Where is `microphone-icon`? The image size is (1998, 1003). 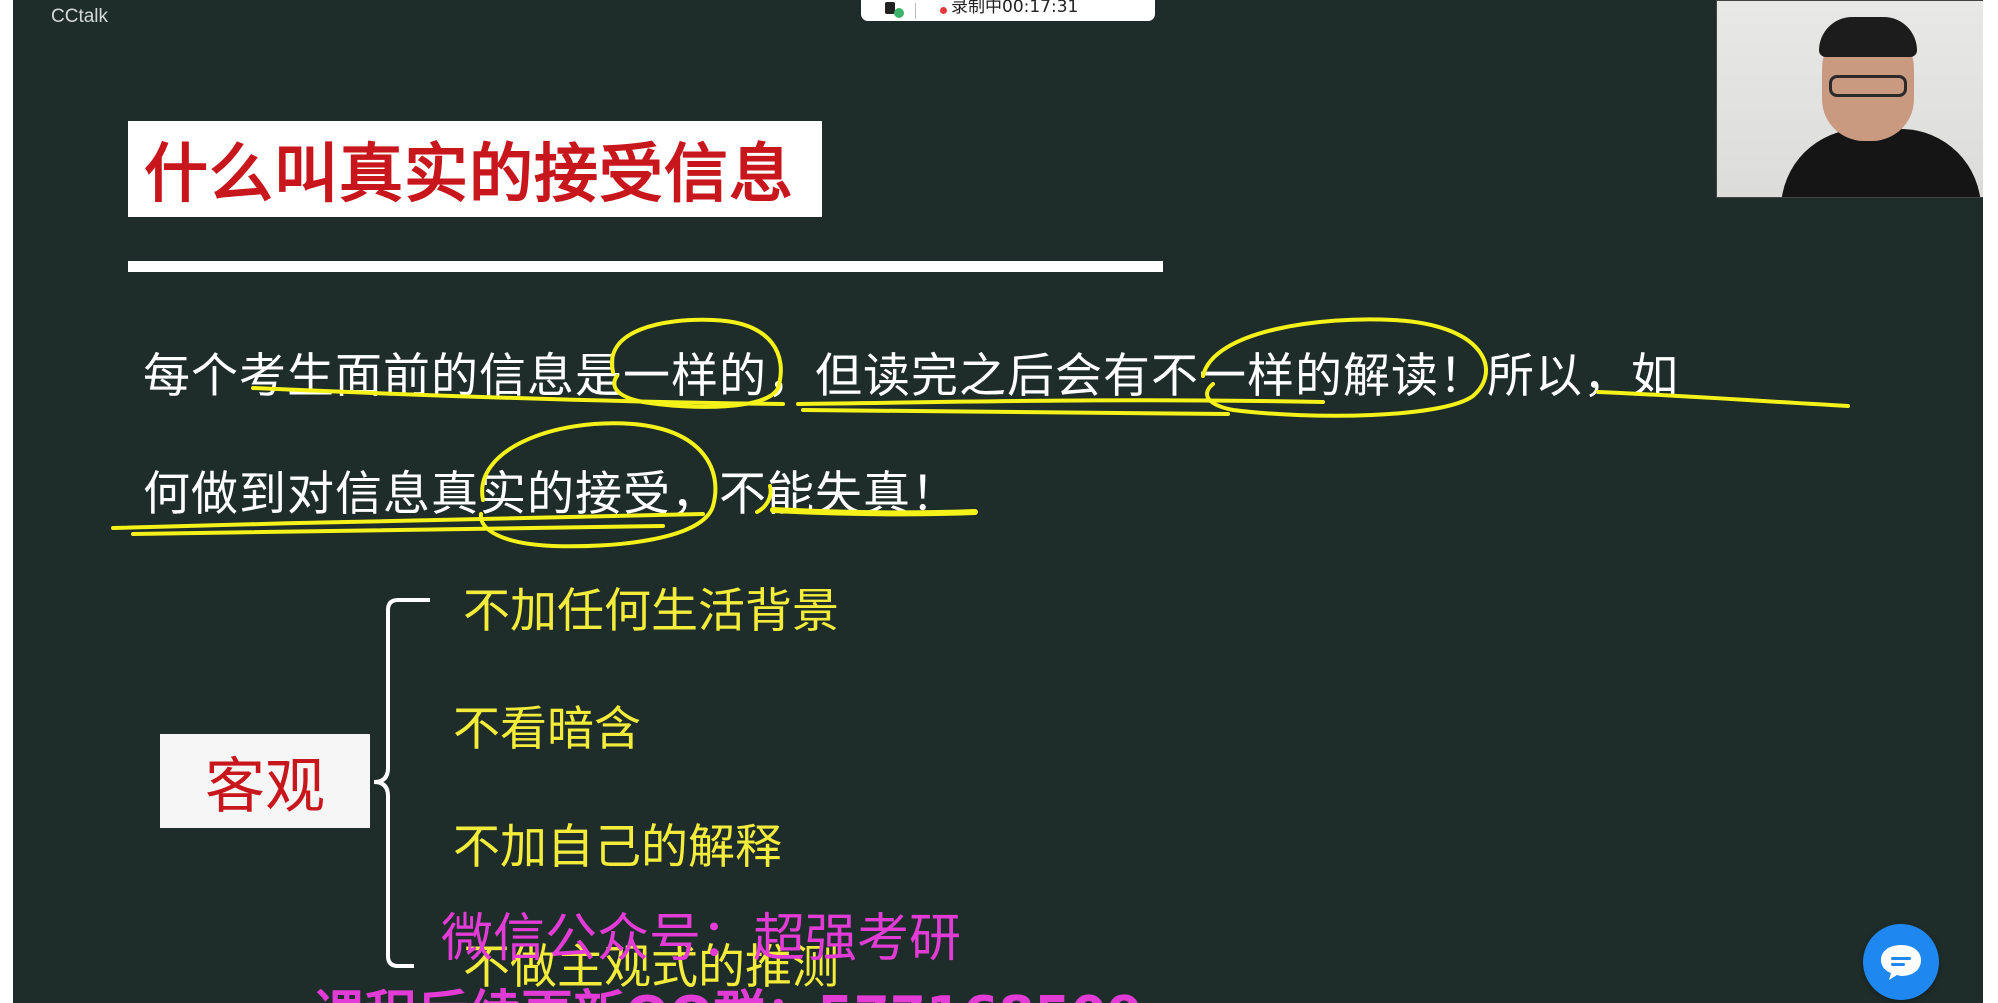
microphone-icon is located at coordinates (894, 10).